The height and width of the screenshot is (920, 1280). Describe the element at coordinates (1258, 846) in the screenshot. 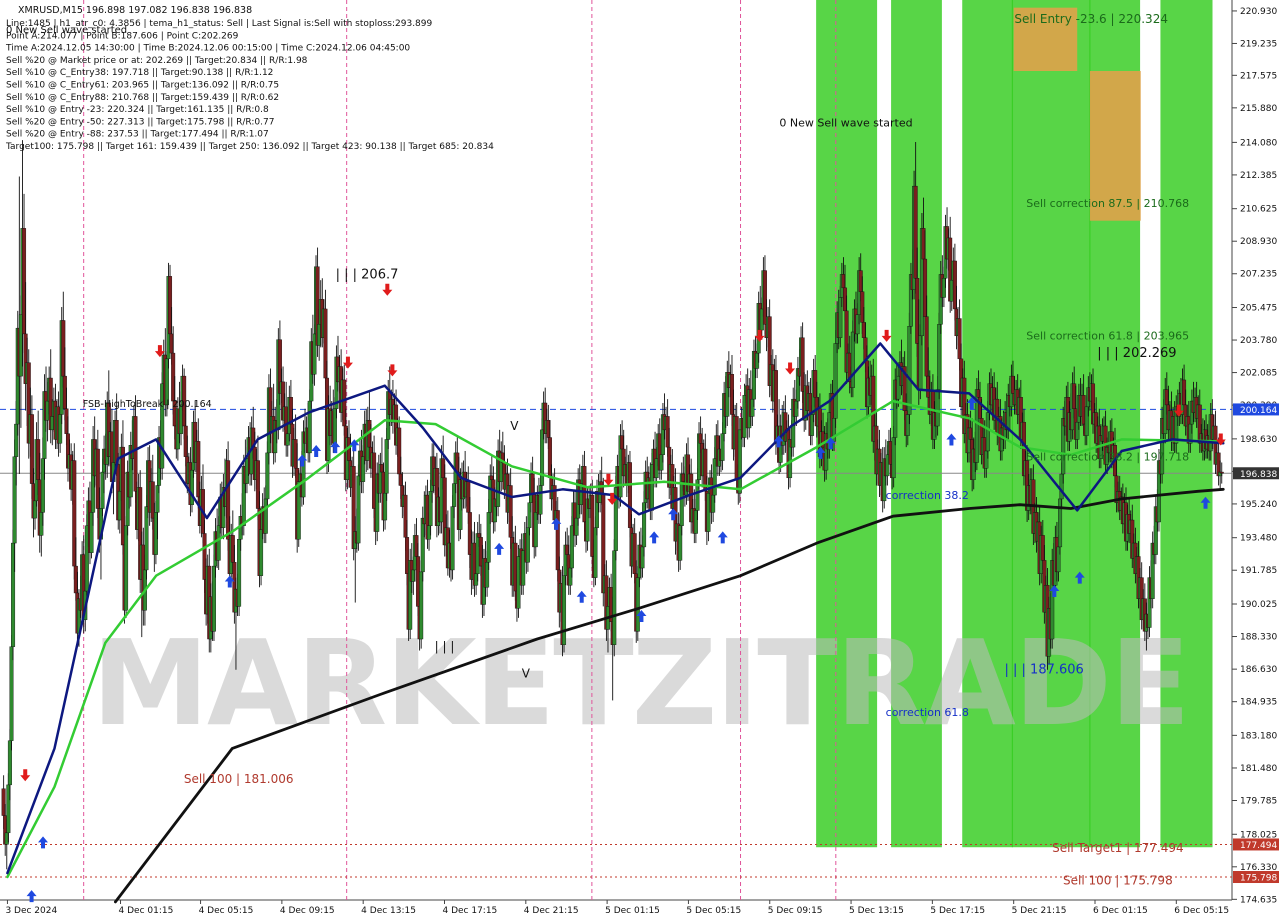

I see `price-tag-label-2: 177.494` at that location.